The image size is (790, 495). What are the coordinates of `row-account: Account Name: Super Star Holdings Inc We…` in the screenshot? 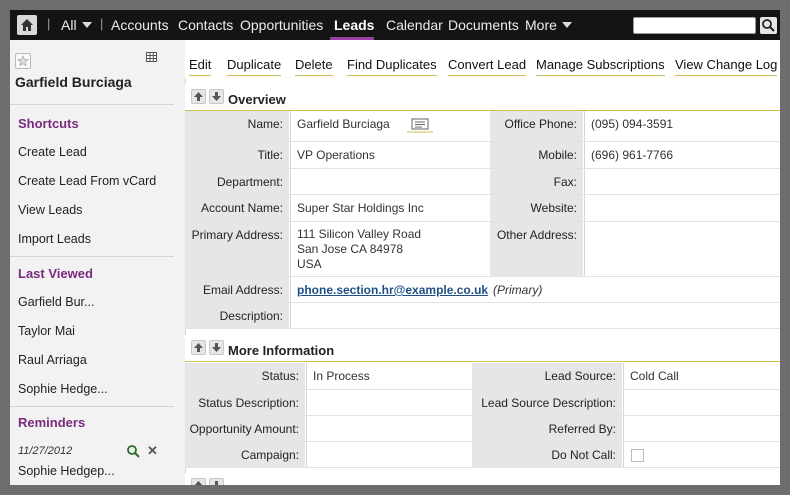 It's located at (482, 208).